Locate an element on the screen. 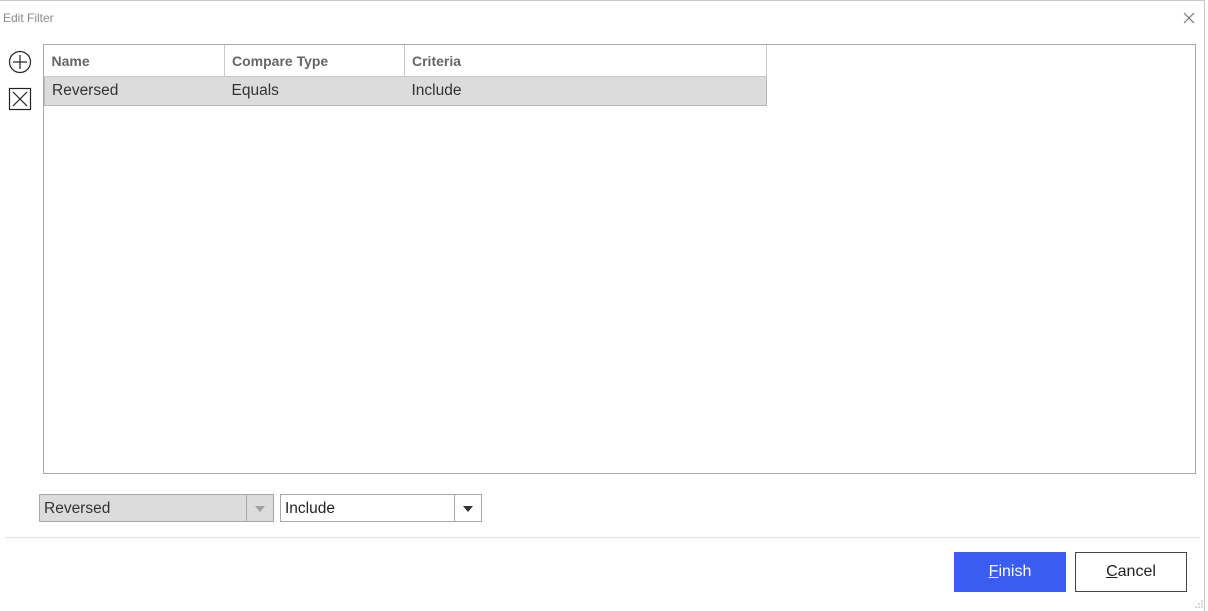 This screenshot has width=1208, height=611. criteria-select: Include is located at coordinates (381, 508).